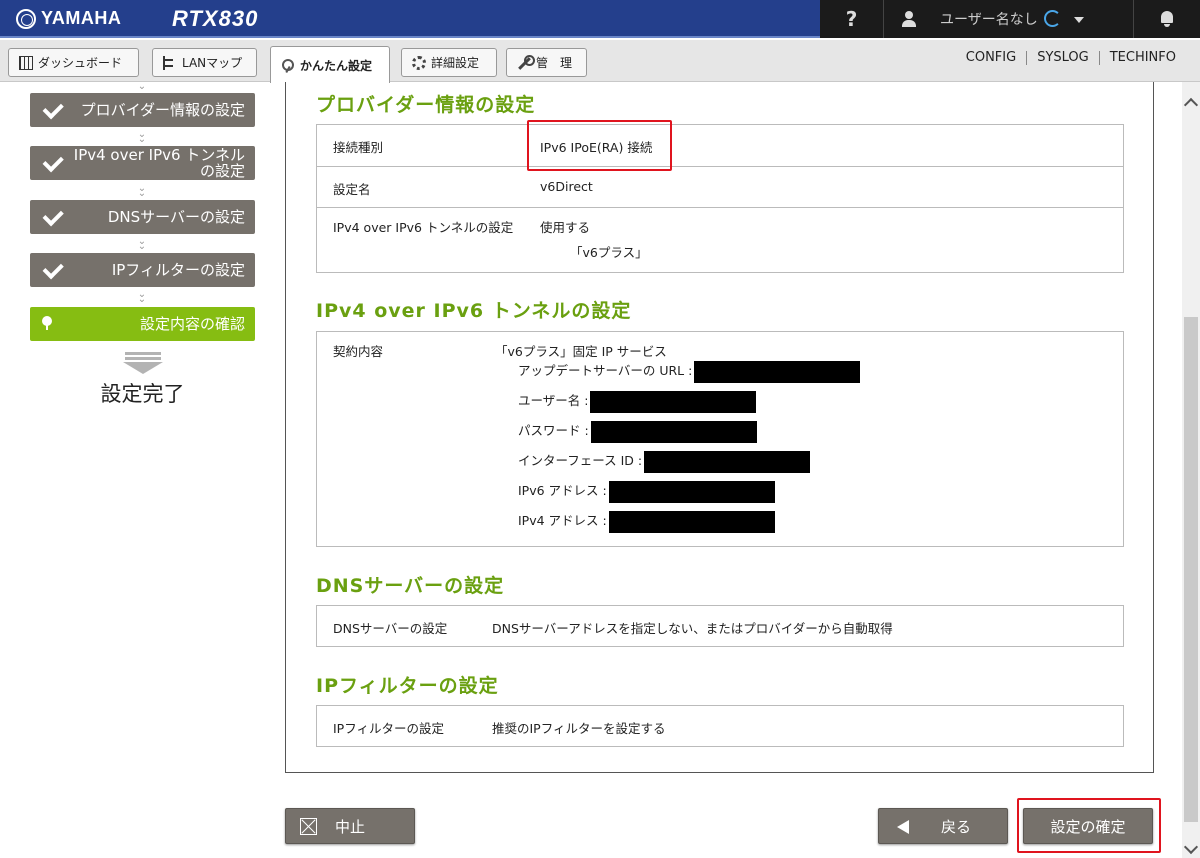 The height and width of the screenshot is (858, 1200). Describe the element at coordinates (1191, 105) in the screenshot. I see `scroll-up-icon` at that location.